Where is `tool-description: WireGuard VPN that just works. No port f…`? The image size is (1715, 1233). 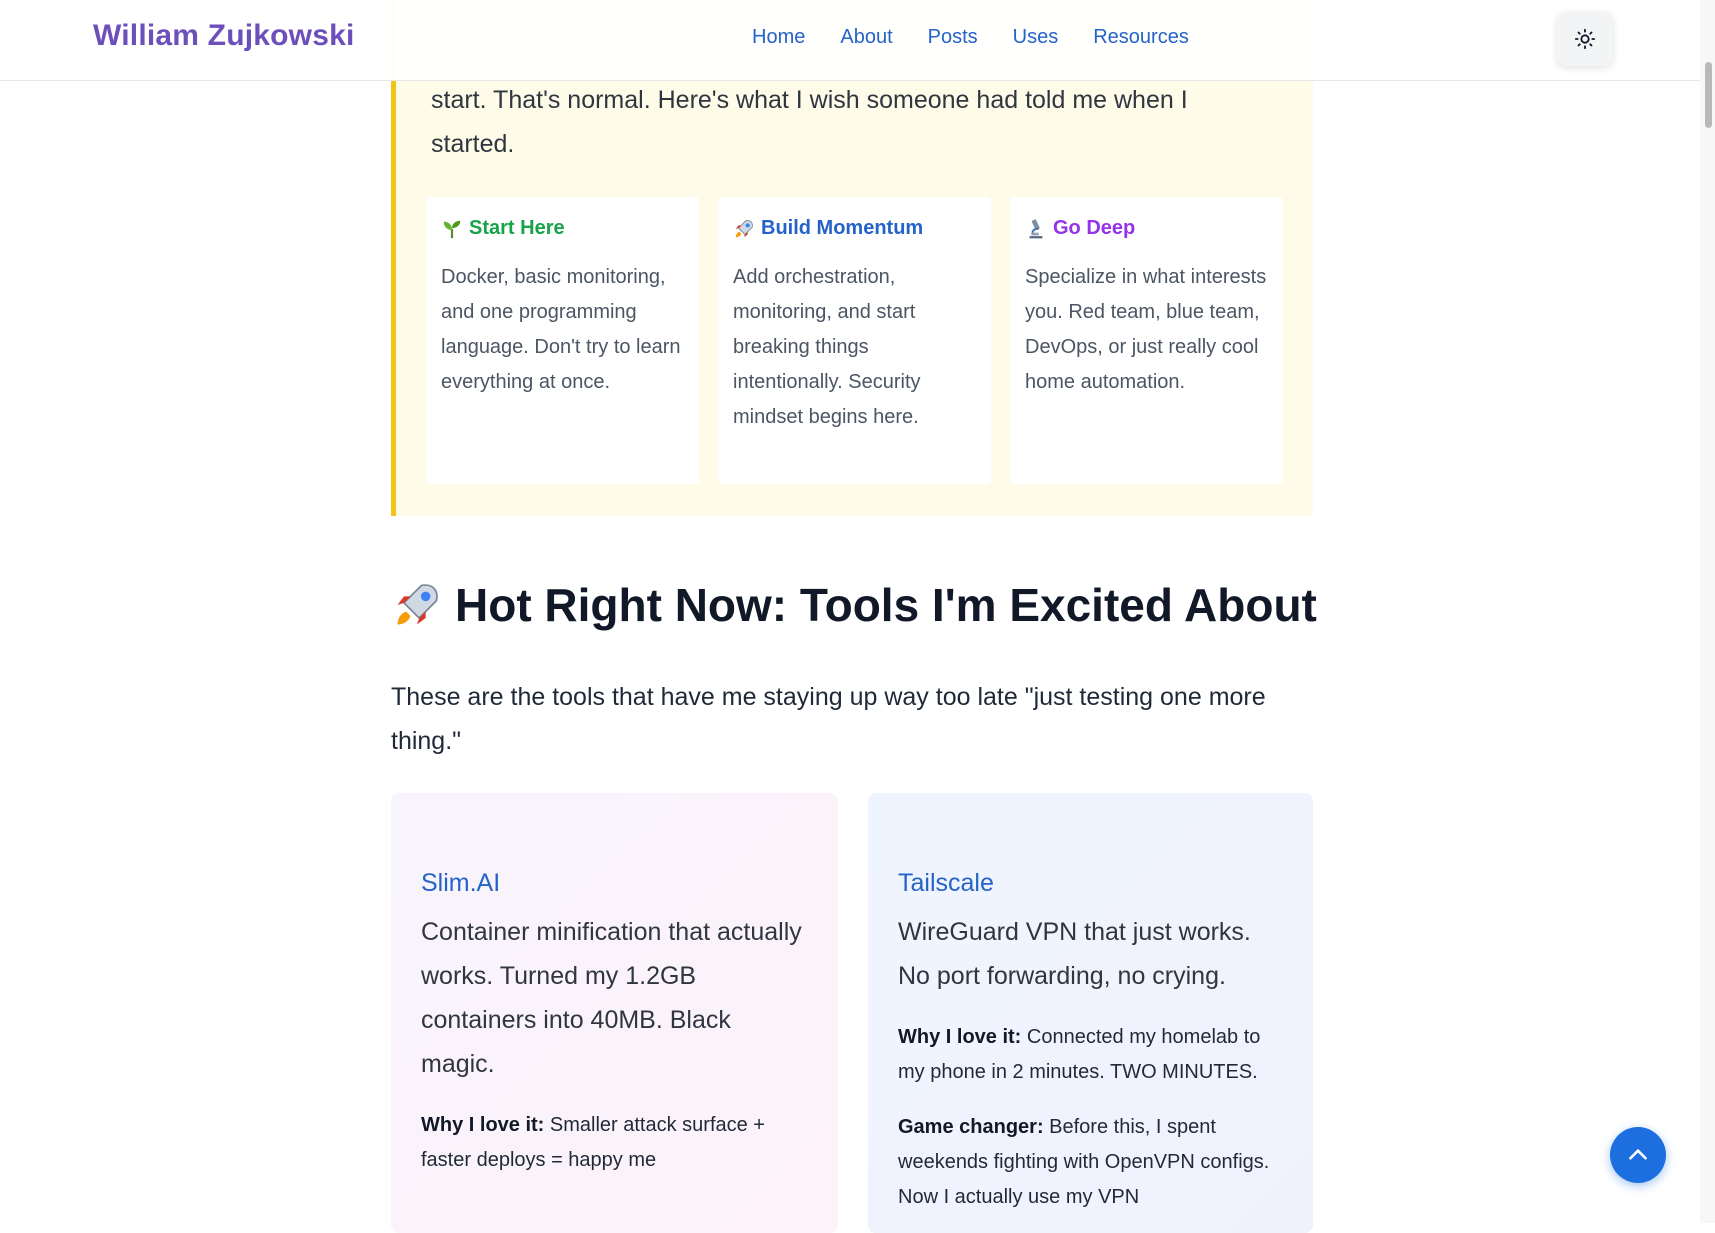 tool-description: WireGuard VPN that just works. No port f… is located at coordinates (1074, 954).